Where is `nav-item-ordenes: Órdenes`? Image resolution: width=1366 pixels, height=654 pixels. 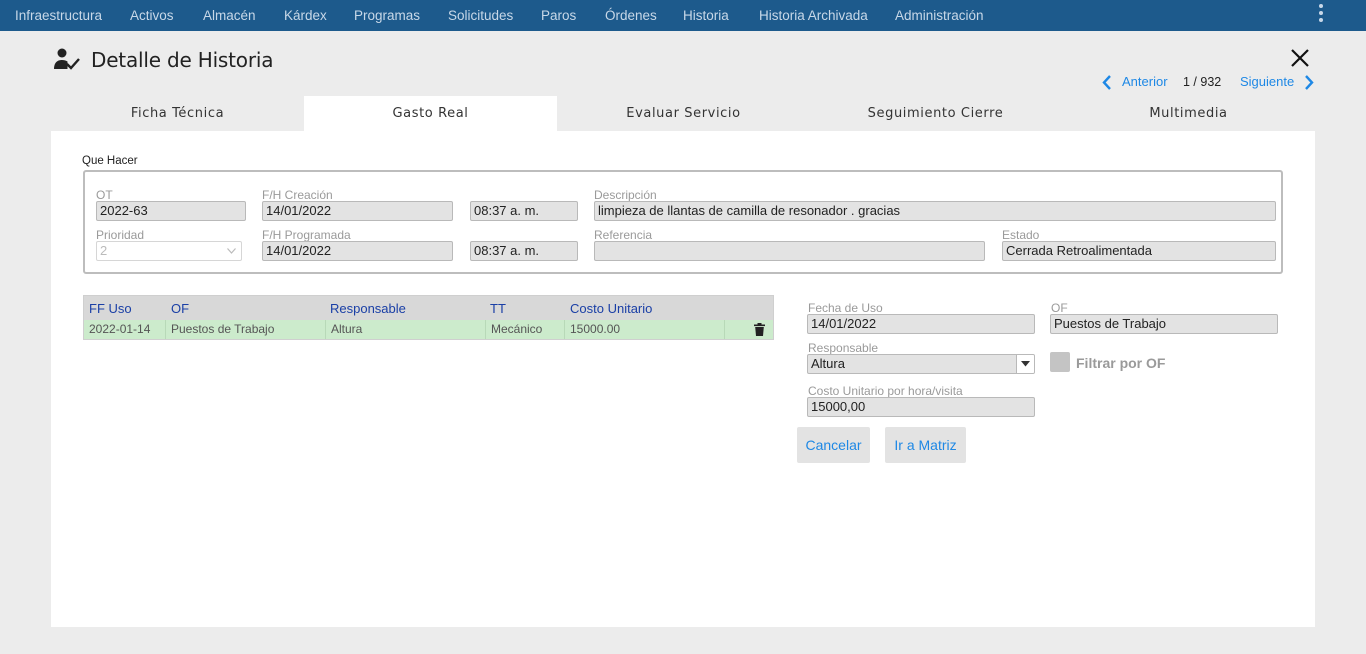 nav-item-ordenes: Órdenes is located at coordinates (631, 15).